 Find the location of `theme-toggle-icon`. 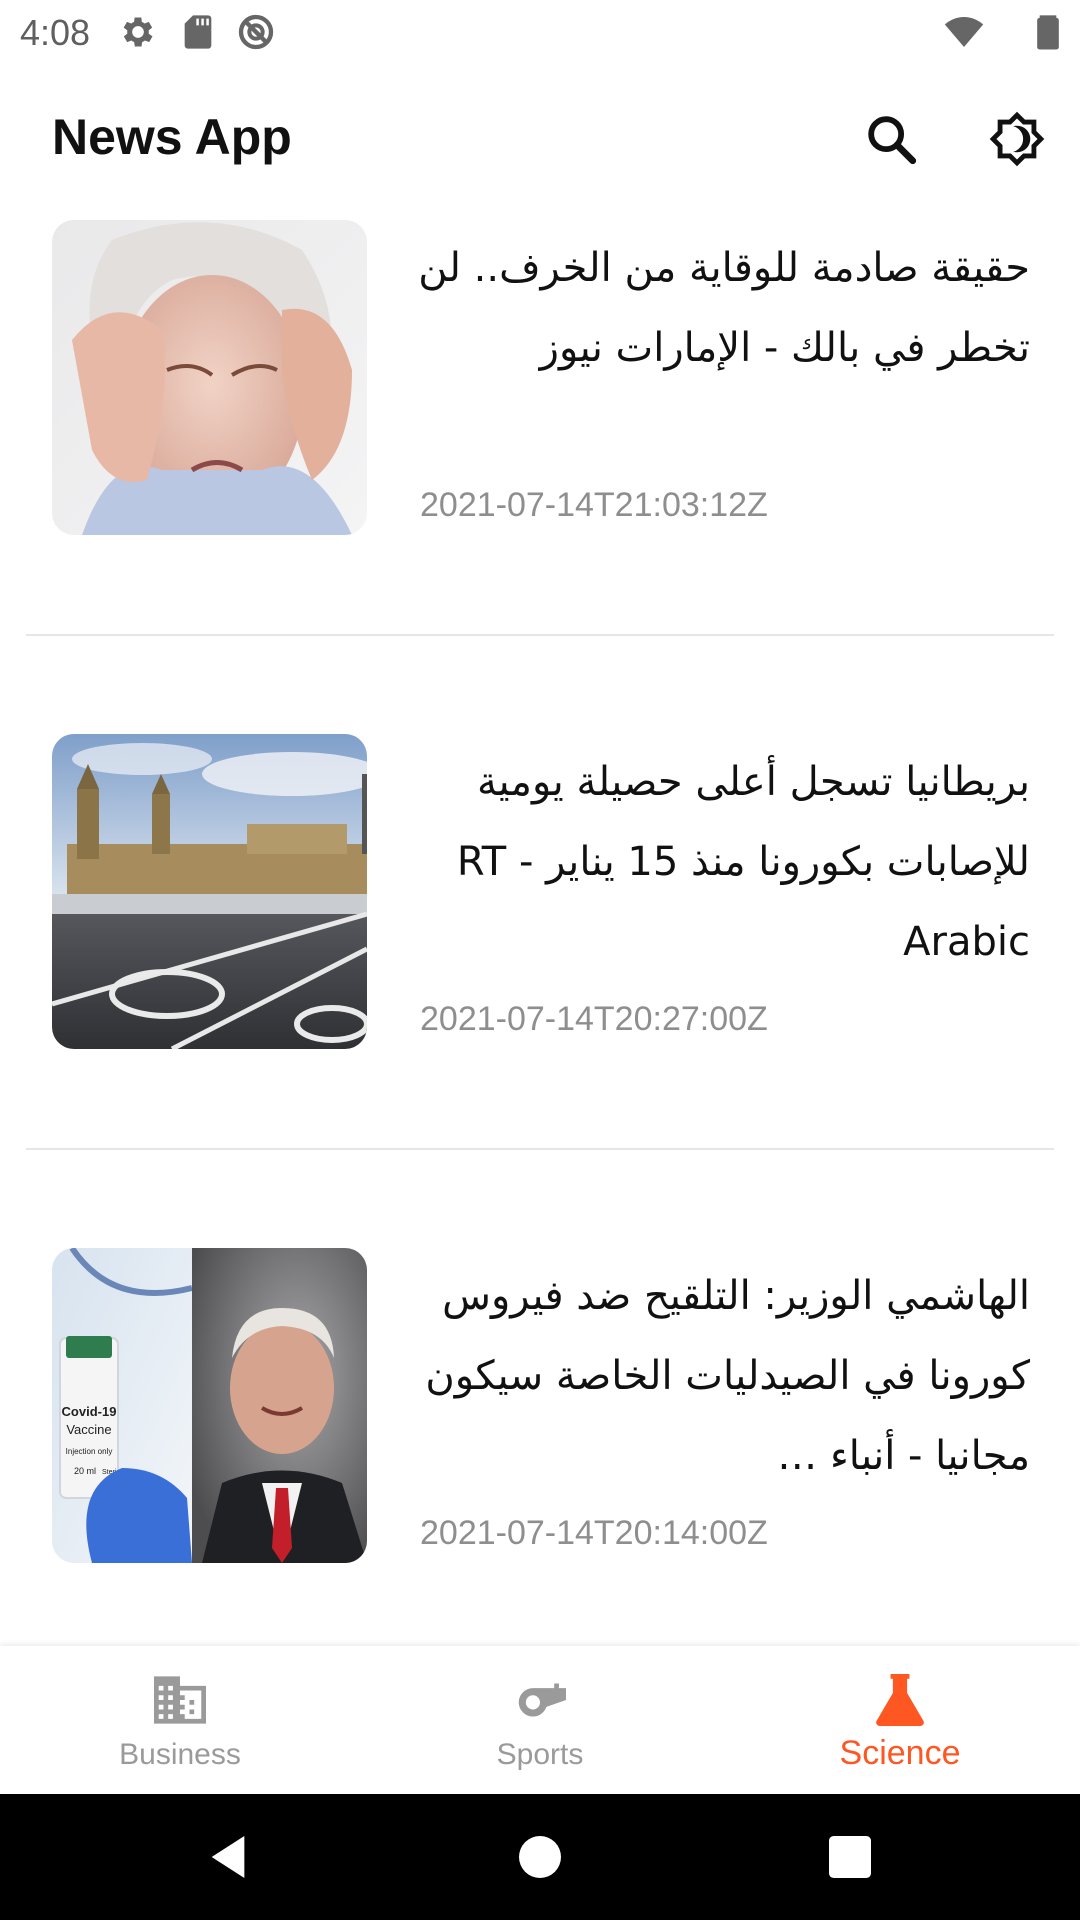

theme-toggle-icon is located at coordinates (1017, 139).